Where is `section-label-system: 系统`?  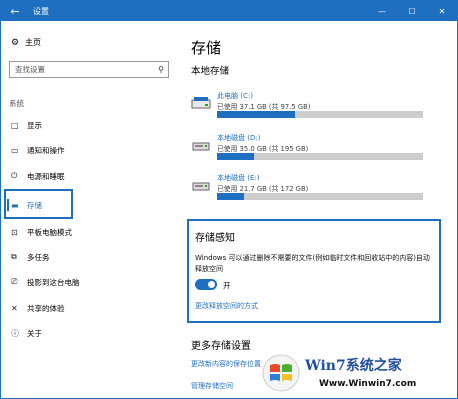 section-label-system: 系统 is located at coordinates (16, 103).